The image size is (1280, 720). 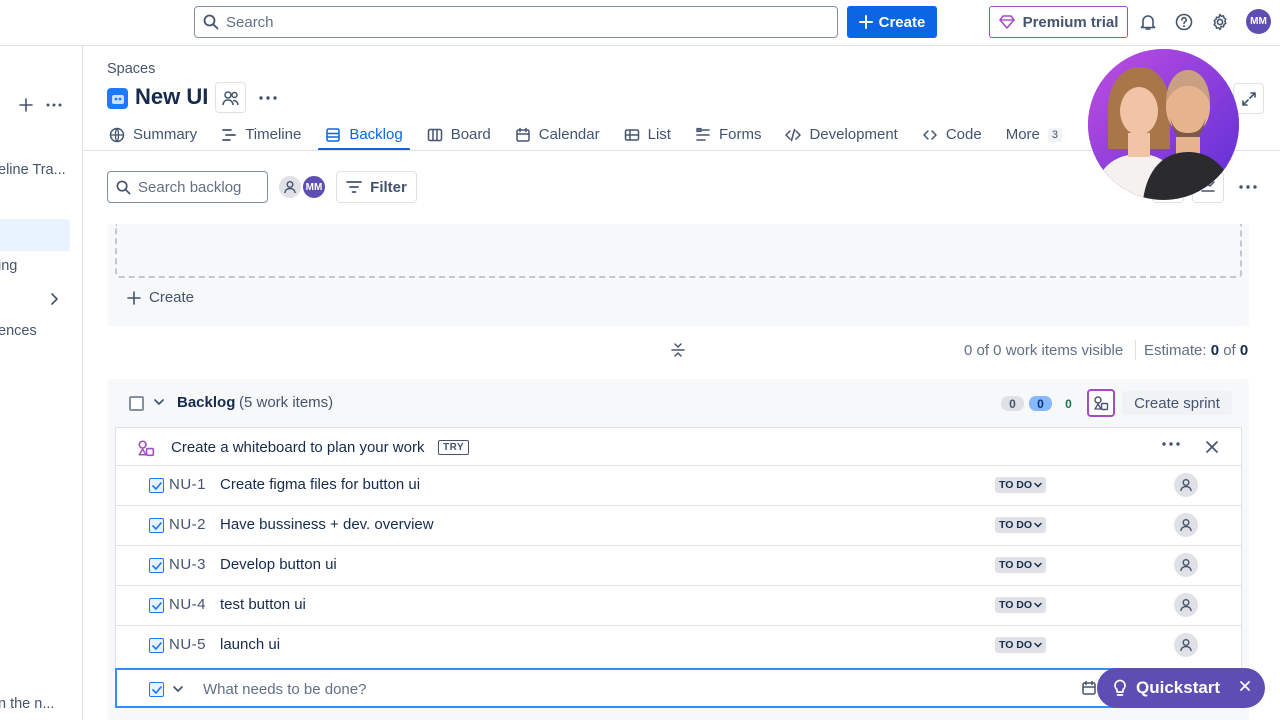 I want to click on user-avatar: MM, so click(x=1258, y=21).